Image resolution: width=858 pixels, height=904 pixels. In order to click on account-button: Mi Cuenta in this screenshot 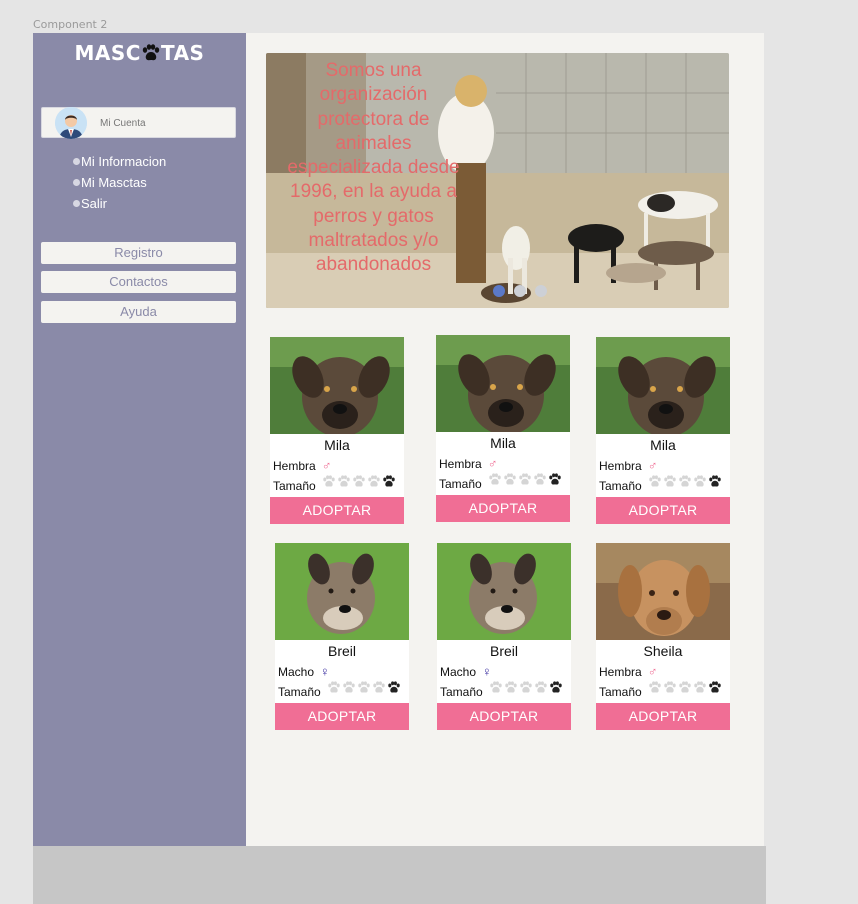, I will do `click(138, 123)`.